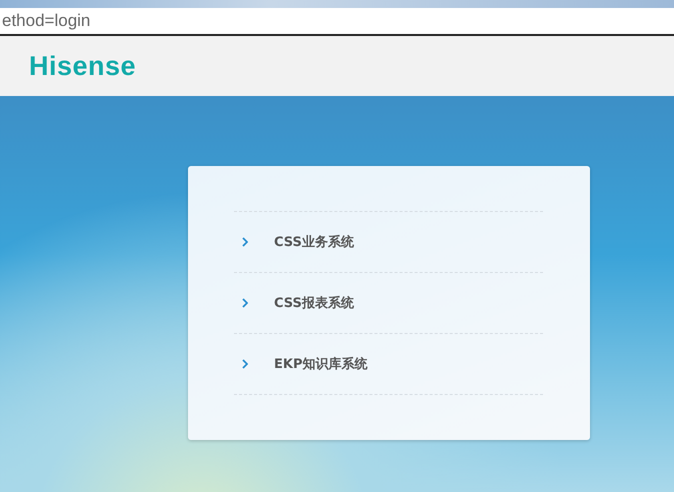 Image resolution: width=674 pixels, height=492 pixels. I want to click on logo: Hisense, so click(82, 66).